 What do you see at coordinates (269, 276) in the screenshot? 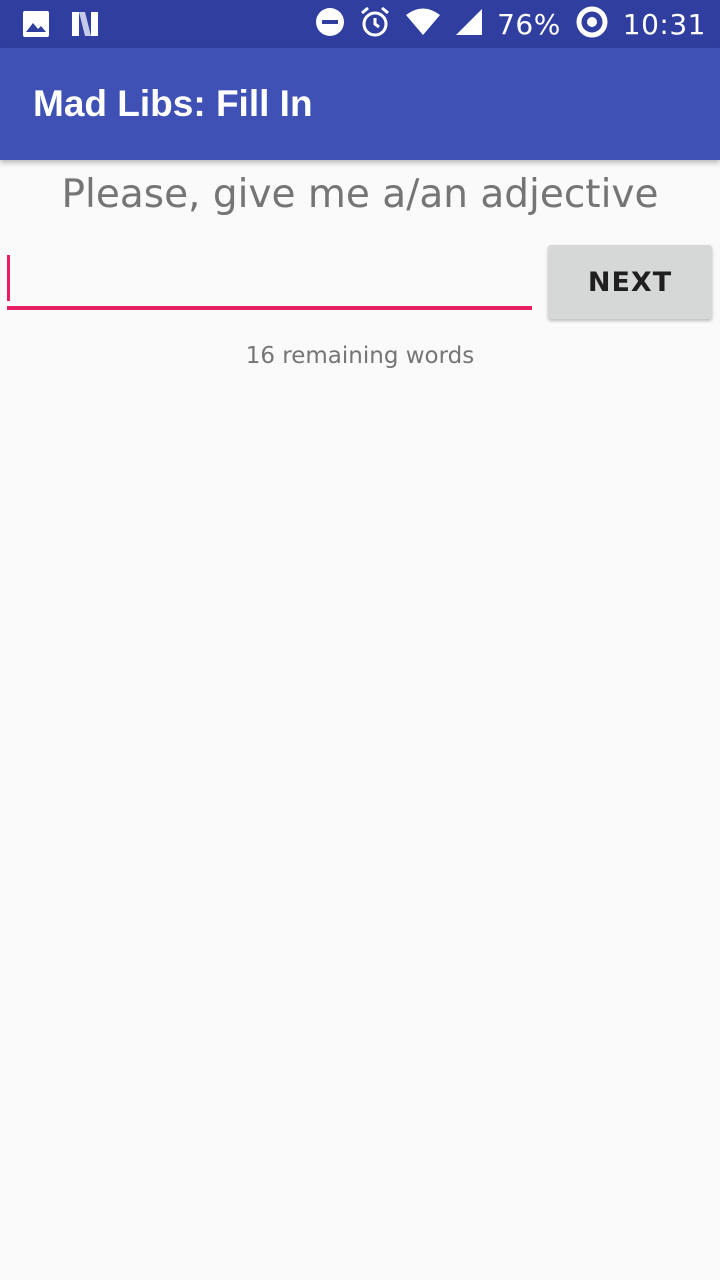
I see `word-input` at bounding box center [269, 276].